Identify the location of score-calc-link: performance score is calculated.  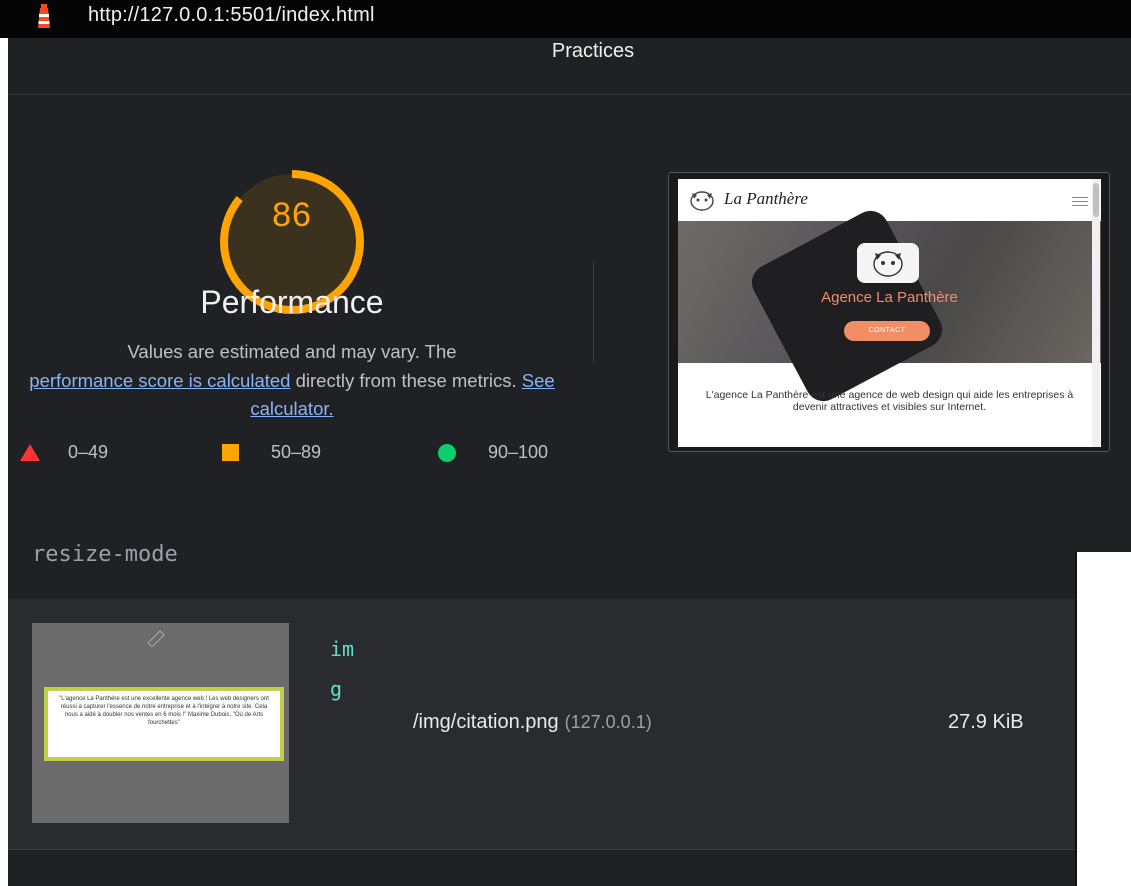
(159, 380).